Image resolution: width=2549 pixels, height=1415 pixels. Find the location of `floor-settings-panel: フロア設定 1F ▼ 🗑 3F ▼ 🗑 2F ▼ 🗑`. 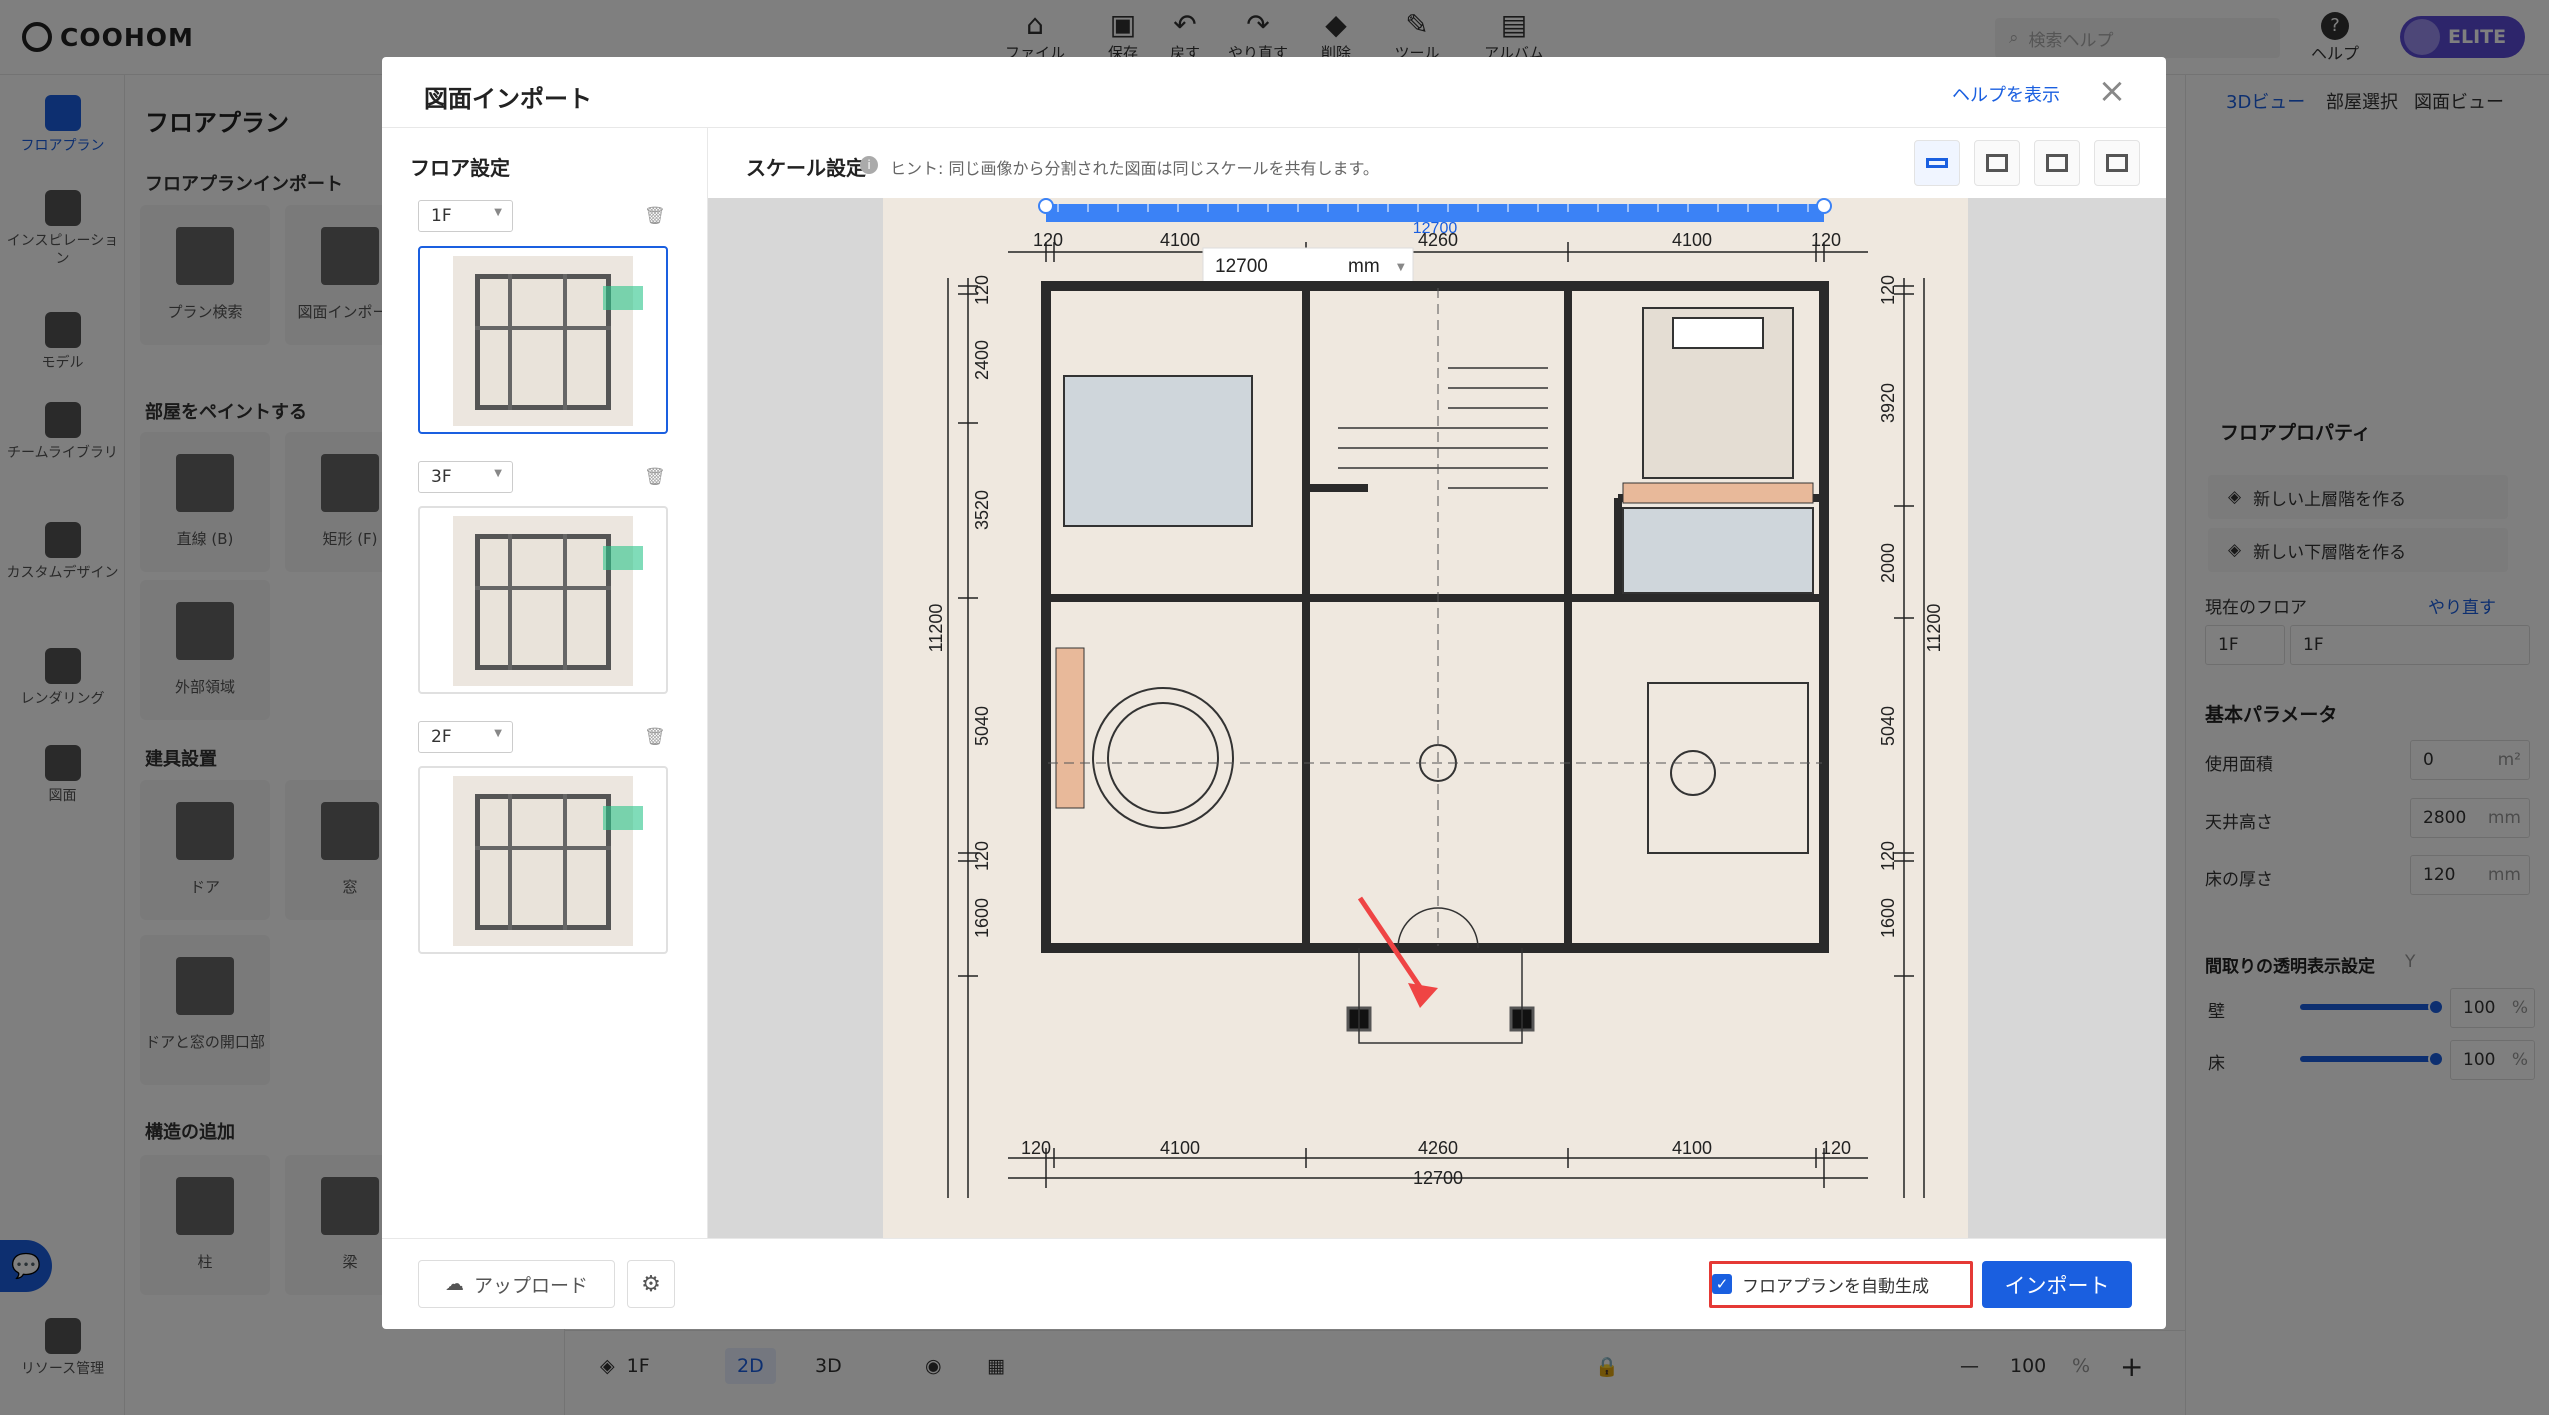

floor-settings-panel: フロア設定 1F ▼ 🗑 3F ▼ 🗑 2F ▼ 🗑 is located at coordinates (545, 683).